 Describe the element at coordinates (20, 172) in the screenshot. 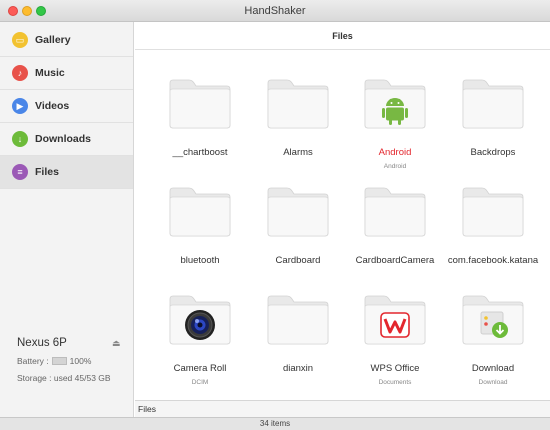

I see `document-icon: ≡` at that location.